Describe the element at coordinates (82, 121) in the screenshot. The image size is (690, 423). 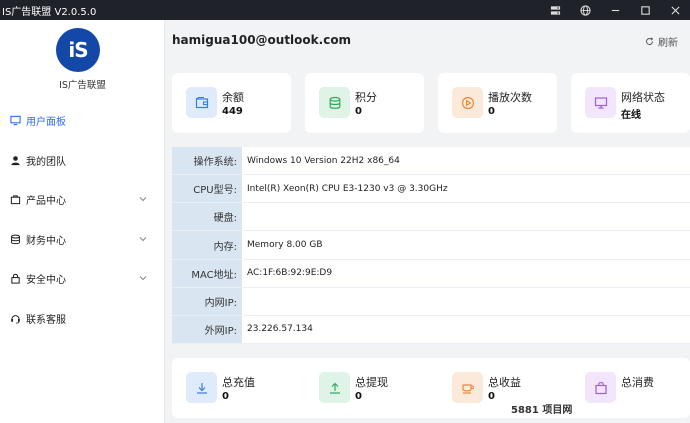
I see `sidebar-item-user-panel: 用户面板` at that location.